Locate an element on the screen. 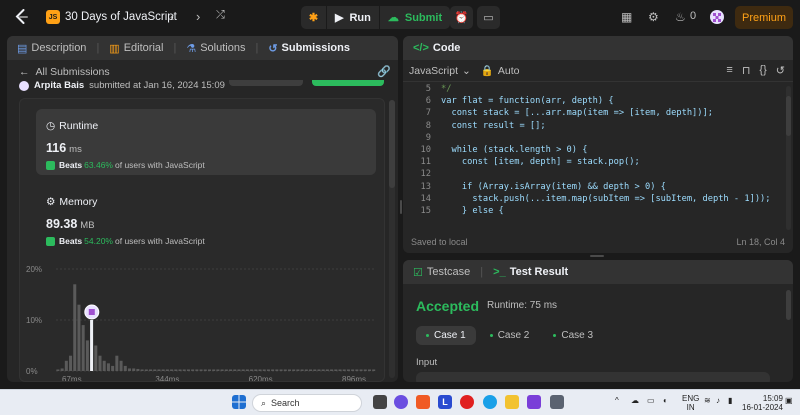 The image size is (800, 415). windows-start-icon is located at coordinates (239, 402).